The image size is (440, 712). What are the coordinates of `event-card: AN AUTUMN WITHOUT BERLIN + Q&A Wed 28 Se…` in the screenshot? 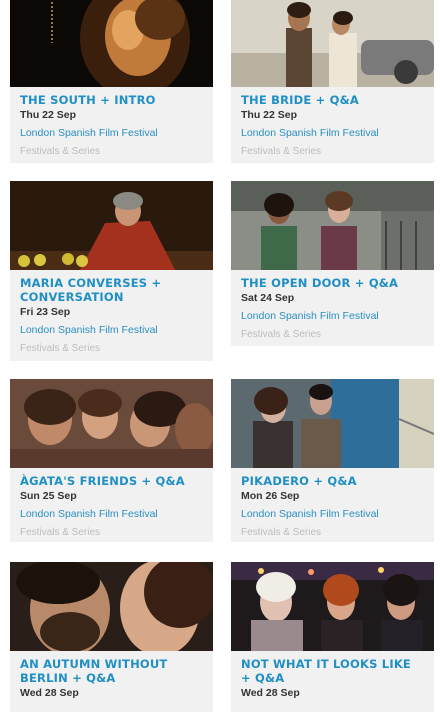 It's located at (111, 637).